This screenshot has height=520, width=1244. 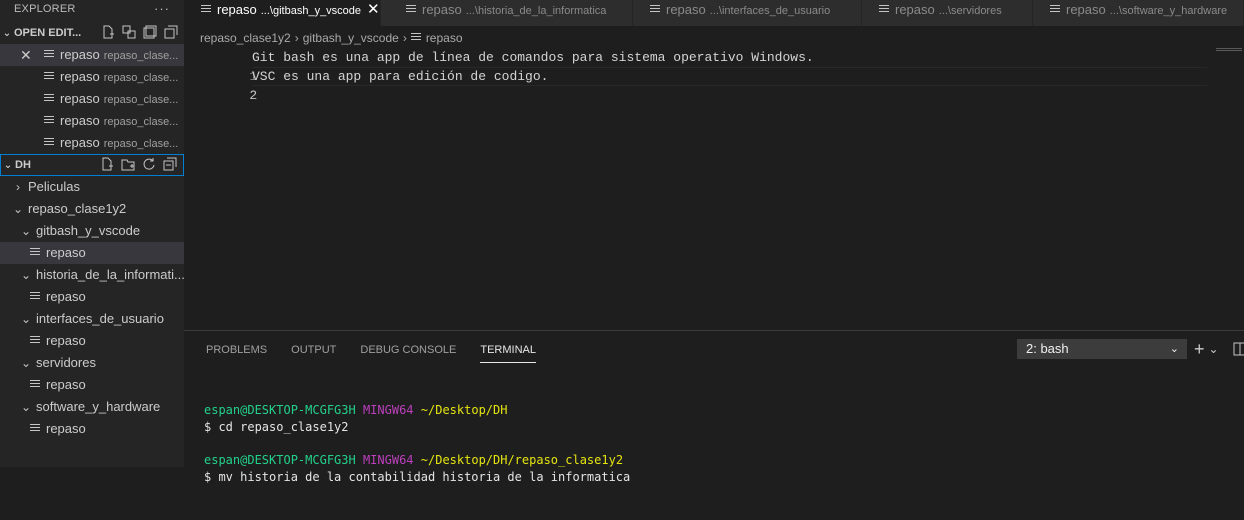 What do you see at coordinates (92, 187) in the screenshot?
I see `tree-folder-peliculas: › Peliculas` at bounding box center [92, 187].